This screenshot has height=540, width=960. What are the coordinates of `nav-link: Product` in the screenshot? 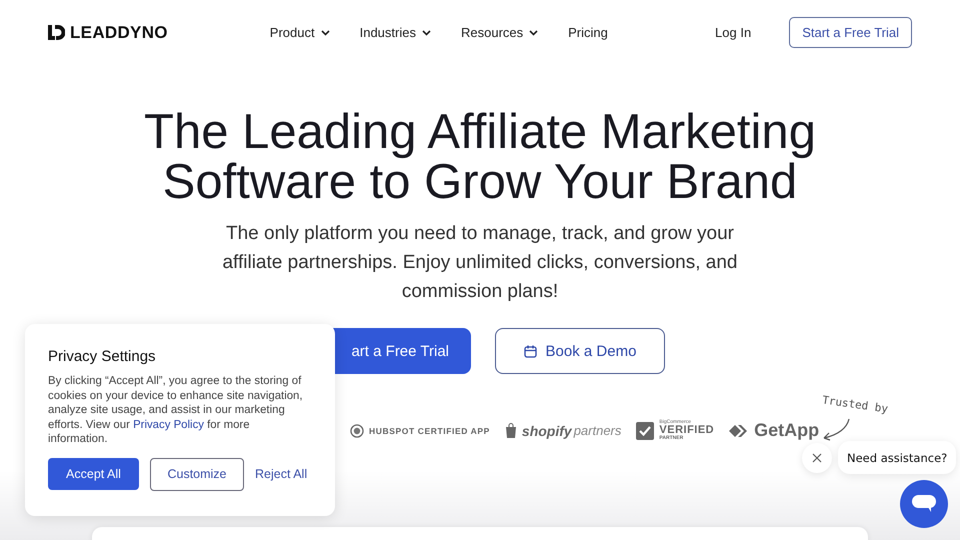 It's located at (300, 32).